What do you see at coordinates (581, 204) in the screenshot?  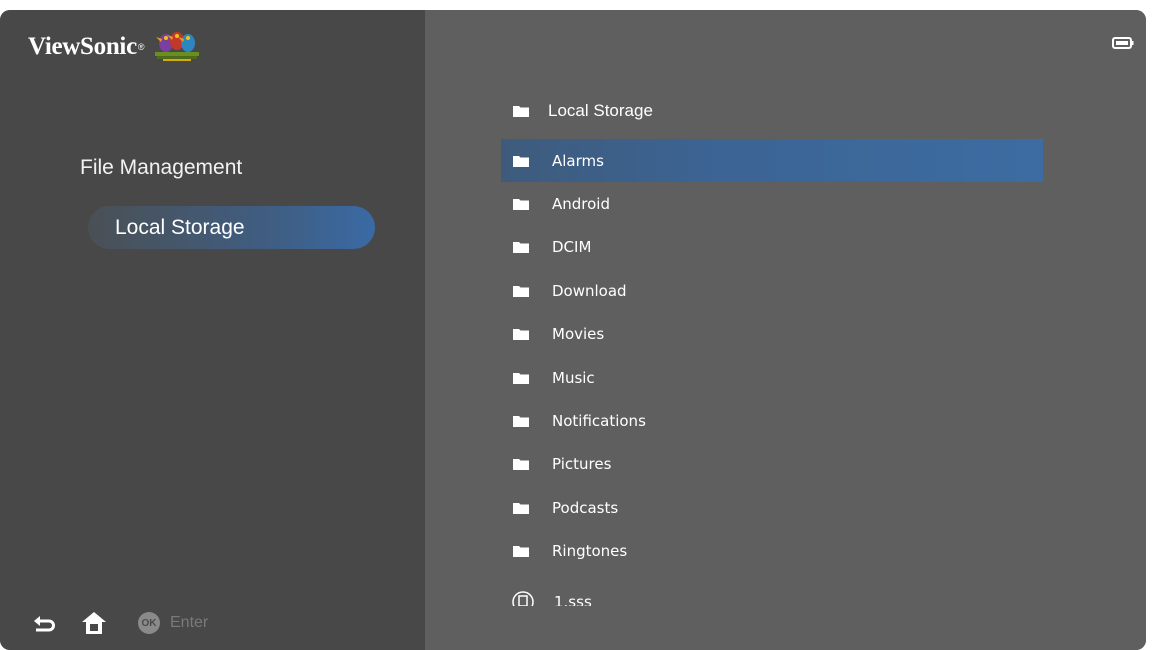 I see `list-item-label: Android` at bounding box center [581, 204].